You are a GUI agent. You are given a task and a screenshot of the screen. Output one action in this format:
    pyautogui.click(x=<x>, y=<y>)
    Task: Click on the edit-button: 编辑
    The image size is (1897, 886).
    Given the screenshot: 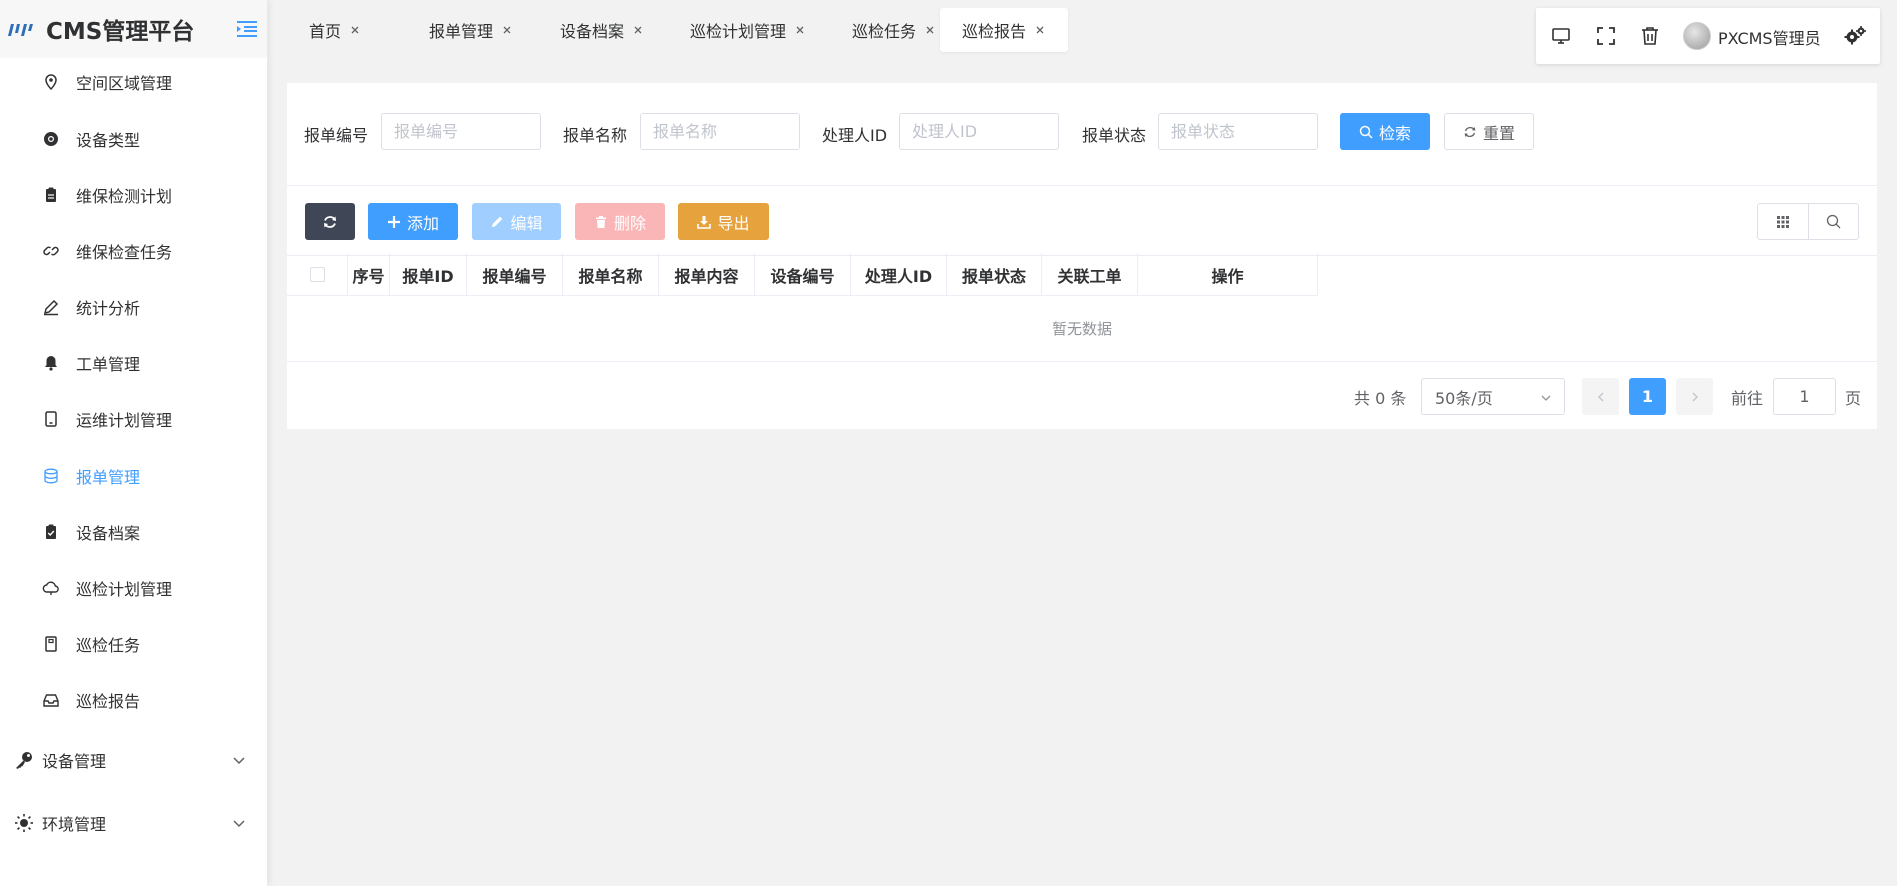 What is the action you would take?
    pyautogui.click(x=516, y=221)
    